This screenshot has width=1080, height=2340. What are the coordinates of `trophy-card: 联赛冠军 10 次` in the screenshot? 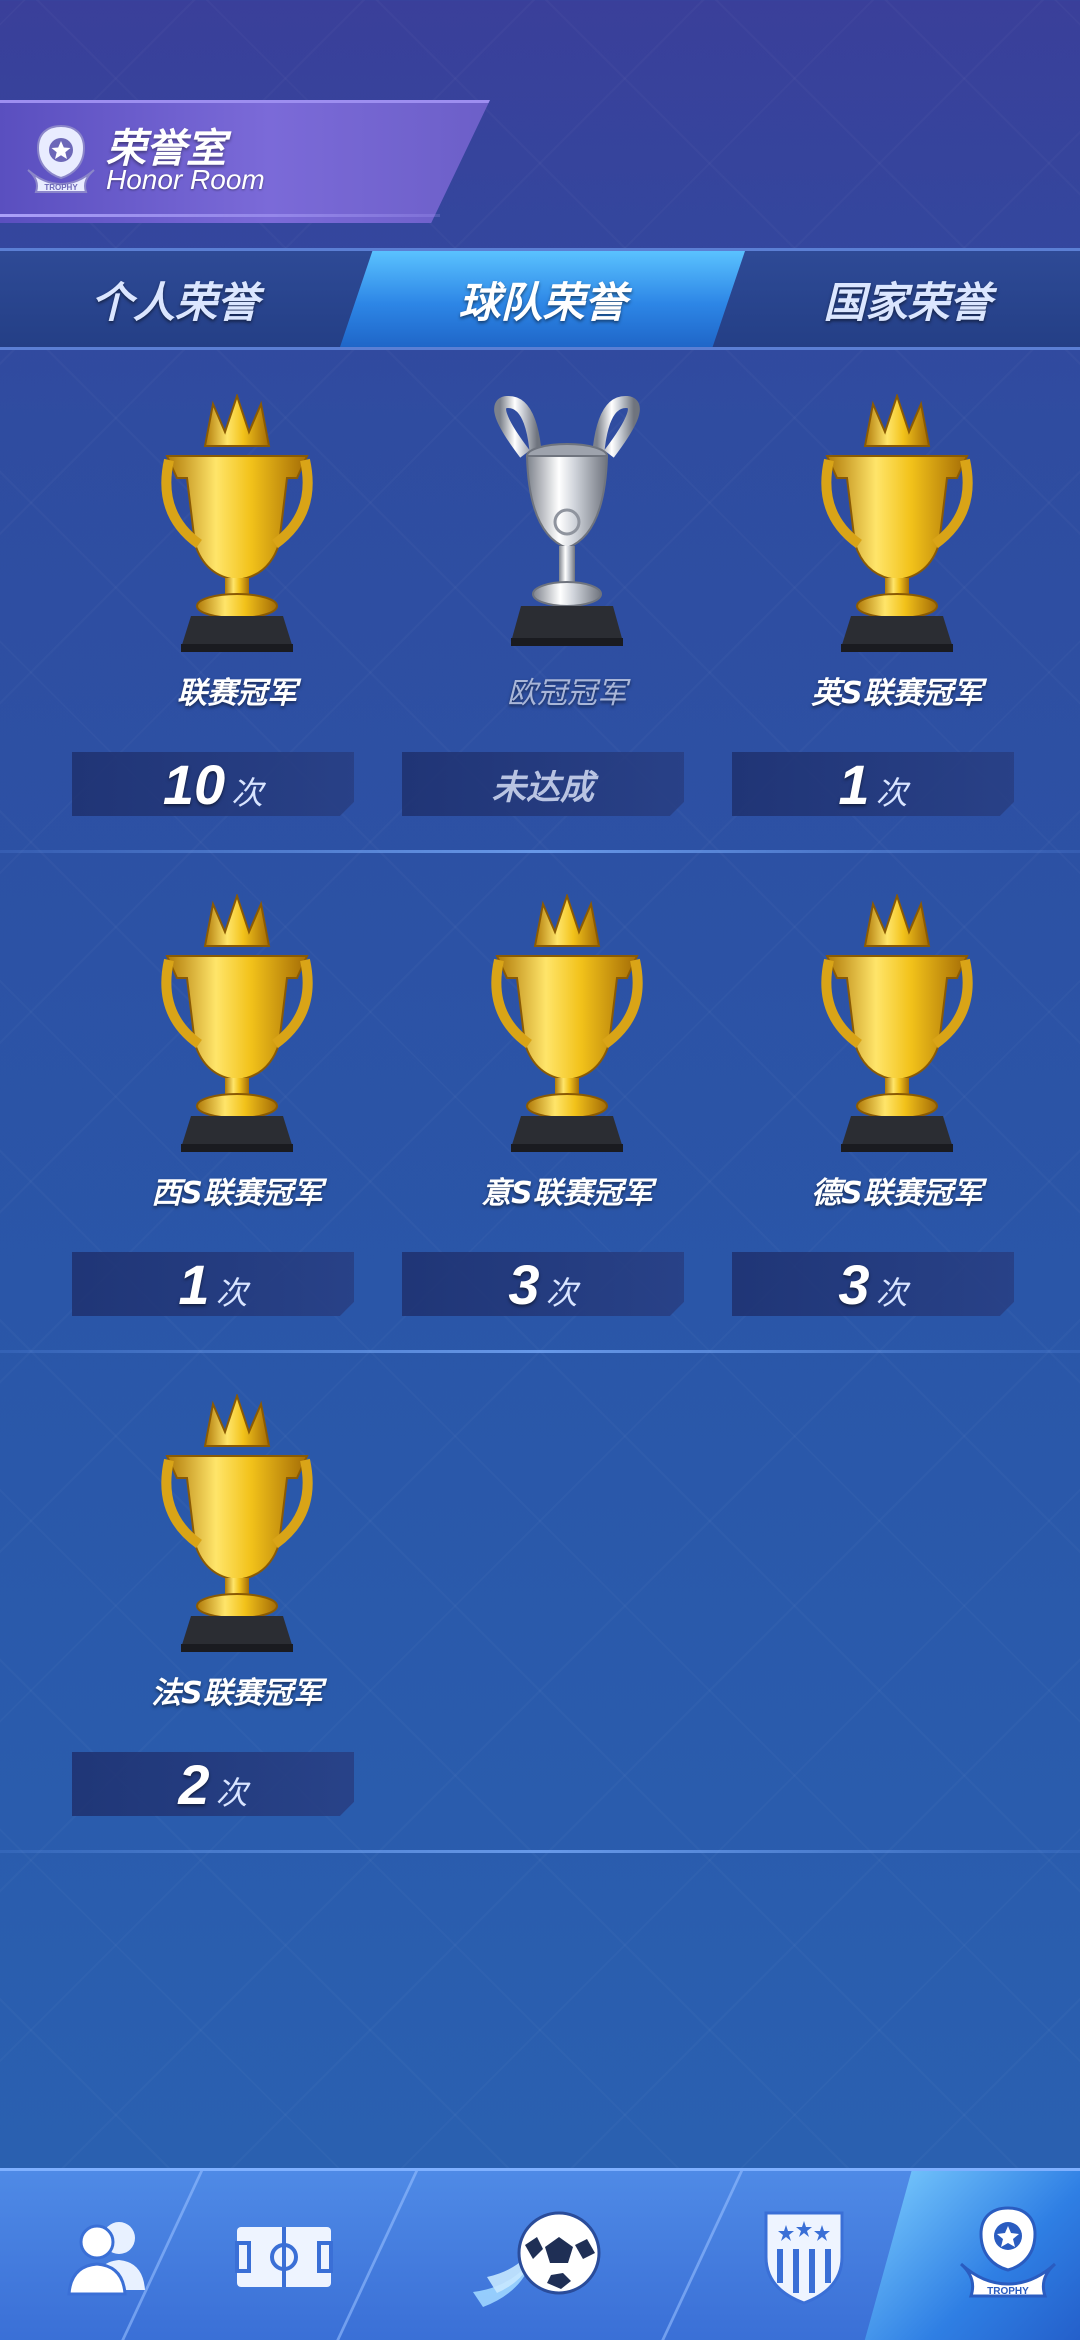 It's located at (237, 604).